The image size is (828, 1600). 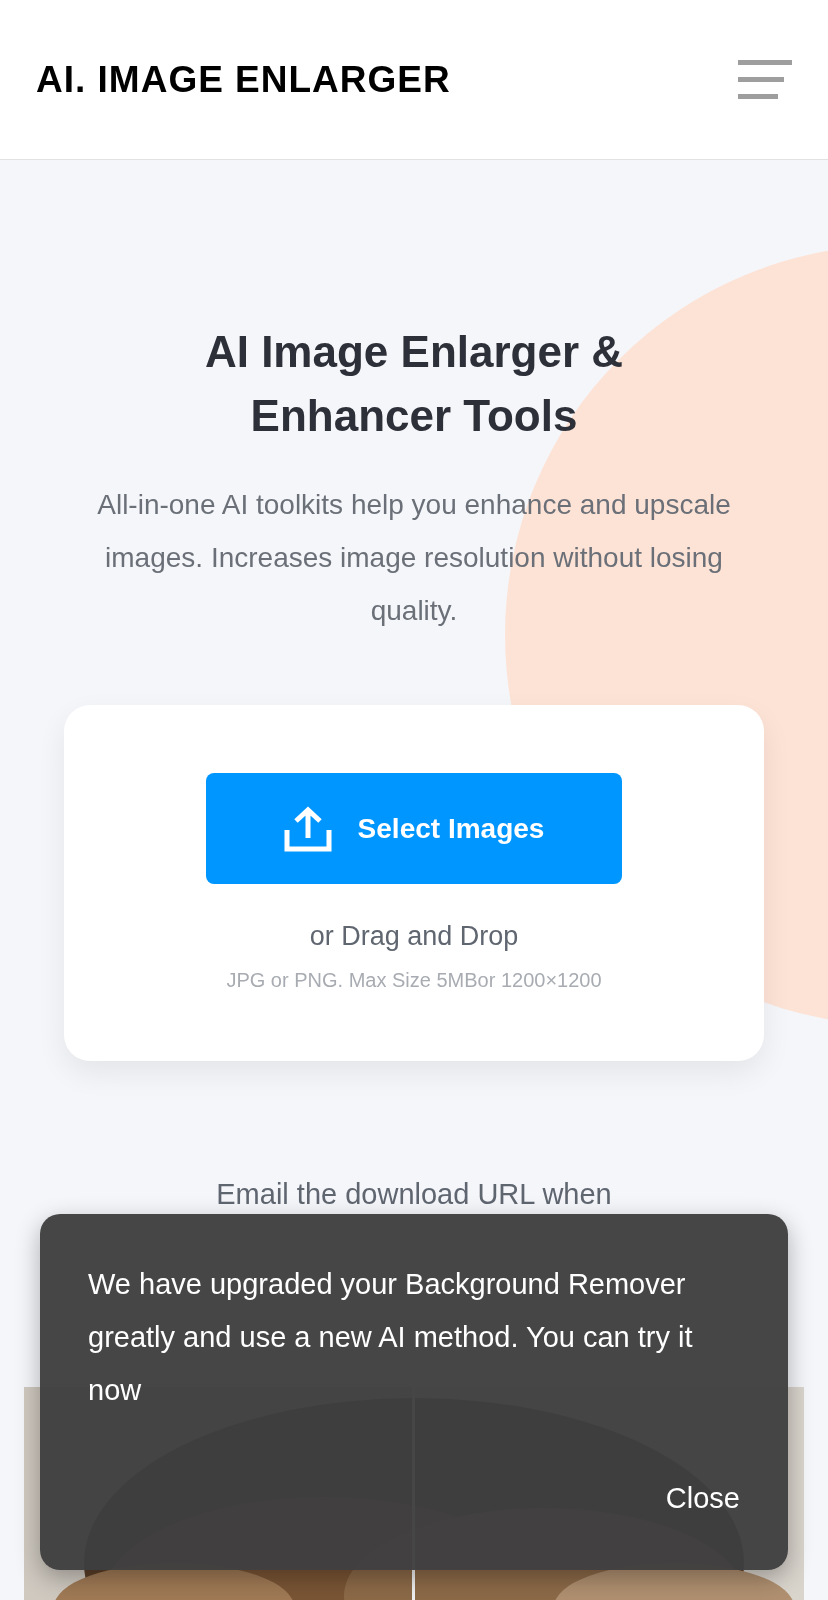 I want to click on close-button: Close, so click(x=702, y=1498).